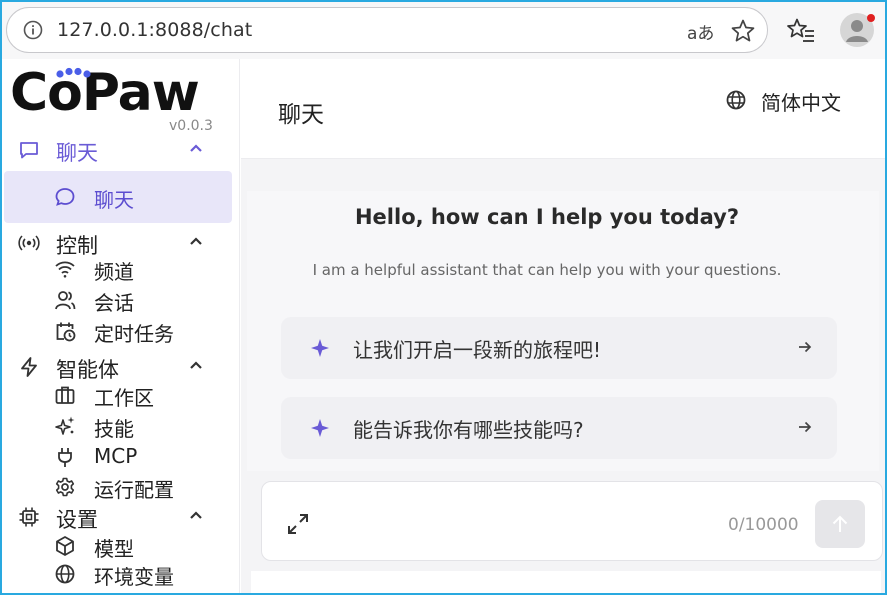 Image resolution: width=887 pixels, height=595 pixels. Describe the element at coordinates (121, 150) in the screenshot. I see `nav-group-chat: 聊天` at that location.